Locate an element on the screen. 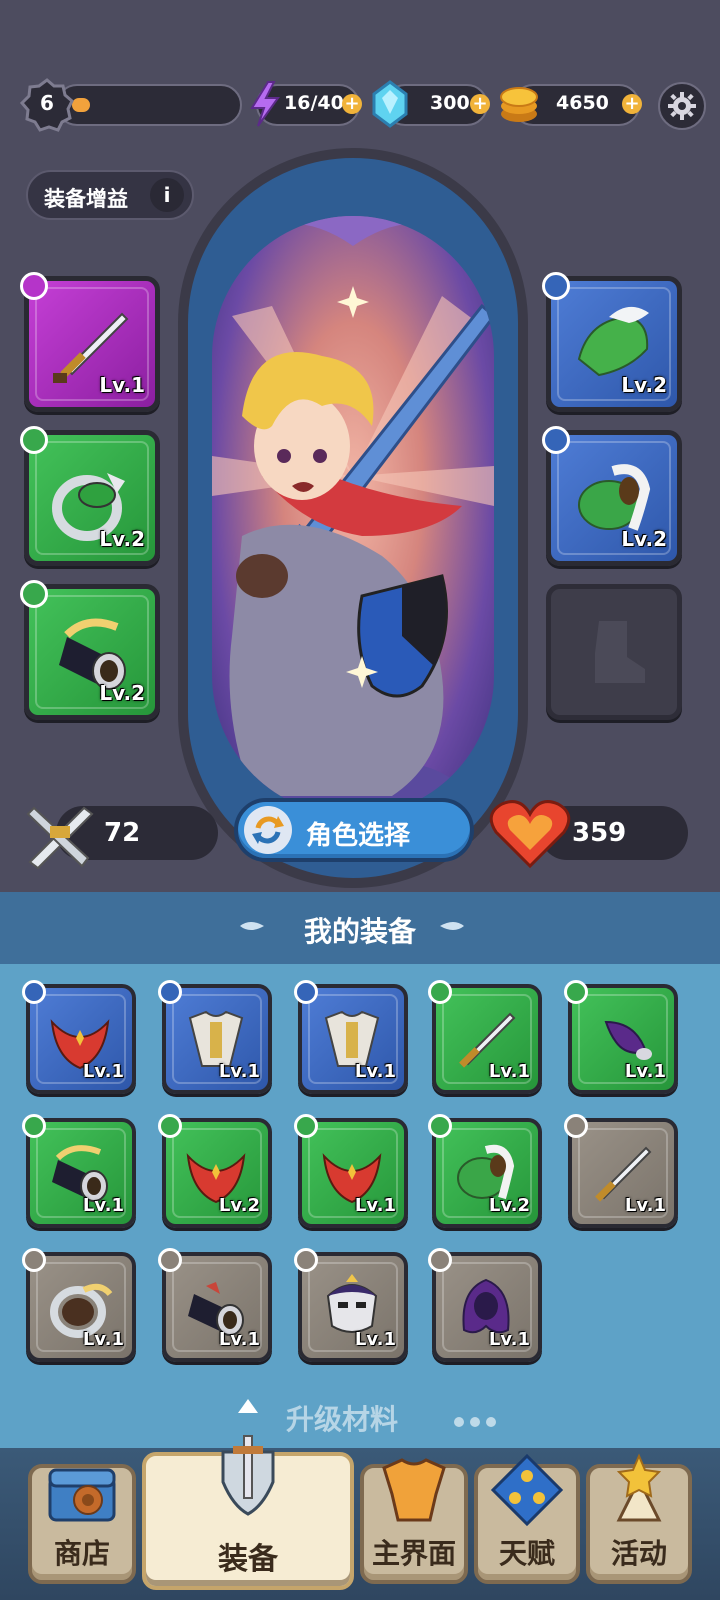 The image size is (720, 1600). xp-bar is located at coordinates (149, 105).